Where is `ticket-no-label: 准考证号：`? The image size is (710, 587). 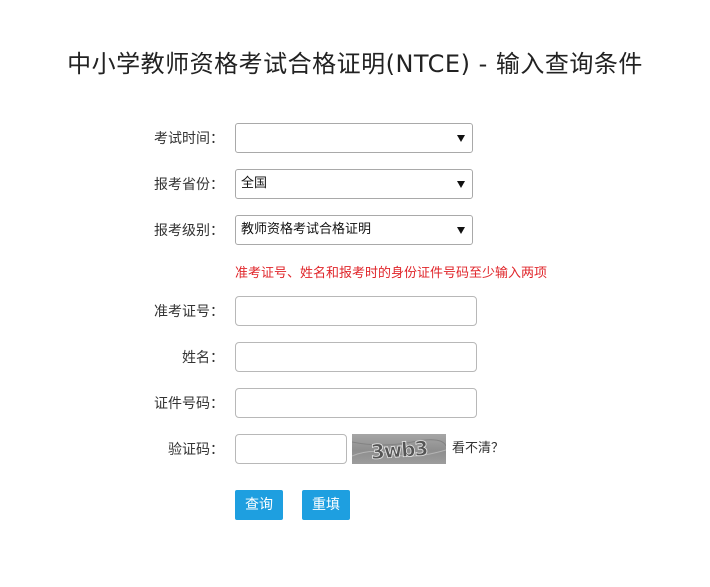 ticket-no-label: 准考证号： is located at coordinates (189, 312).